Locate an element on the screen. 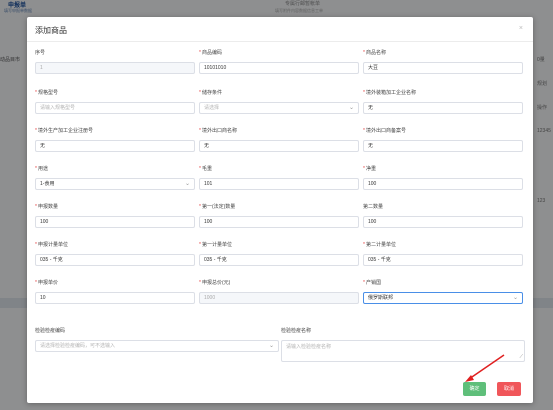 The width and height of the screenshot is (553, 410). annotation-arrow is located at coordinates (485, 368).